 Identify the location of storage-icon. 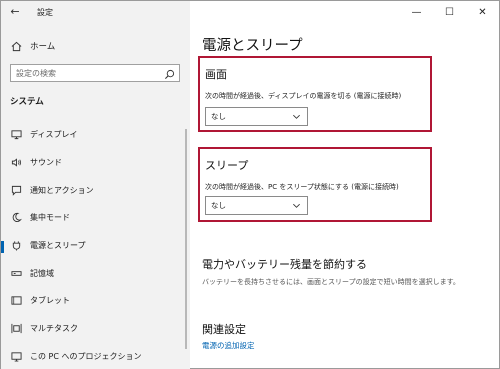
(16, 273).